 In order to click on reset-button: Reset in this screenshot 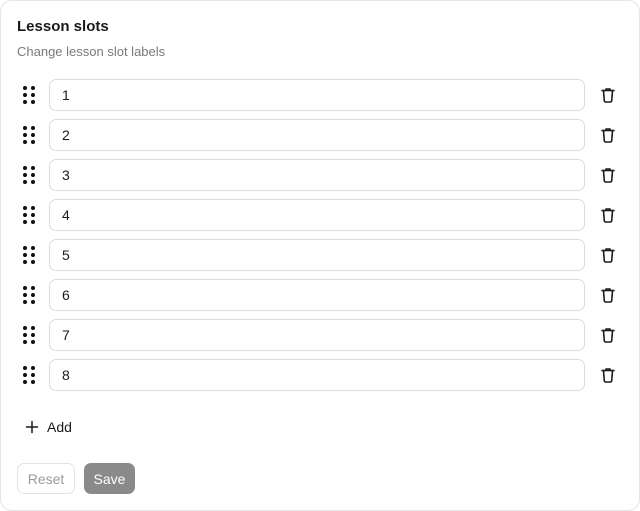, I will do `click(46, 478)`.